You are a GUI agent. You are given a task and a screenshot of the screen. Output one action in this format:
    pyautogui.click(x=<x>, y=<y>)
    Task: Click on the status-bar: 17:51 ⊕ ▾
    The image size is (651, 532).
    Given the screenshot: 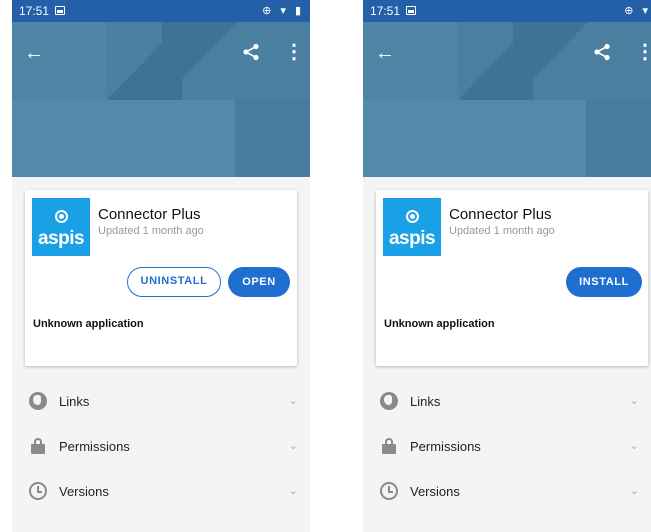 What is the action you would take?
    pyautogui.click(x=507, y=11)
    